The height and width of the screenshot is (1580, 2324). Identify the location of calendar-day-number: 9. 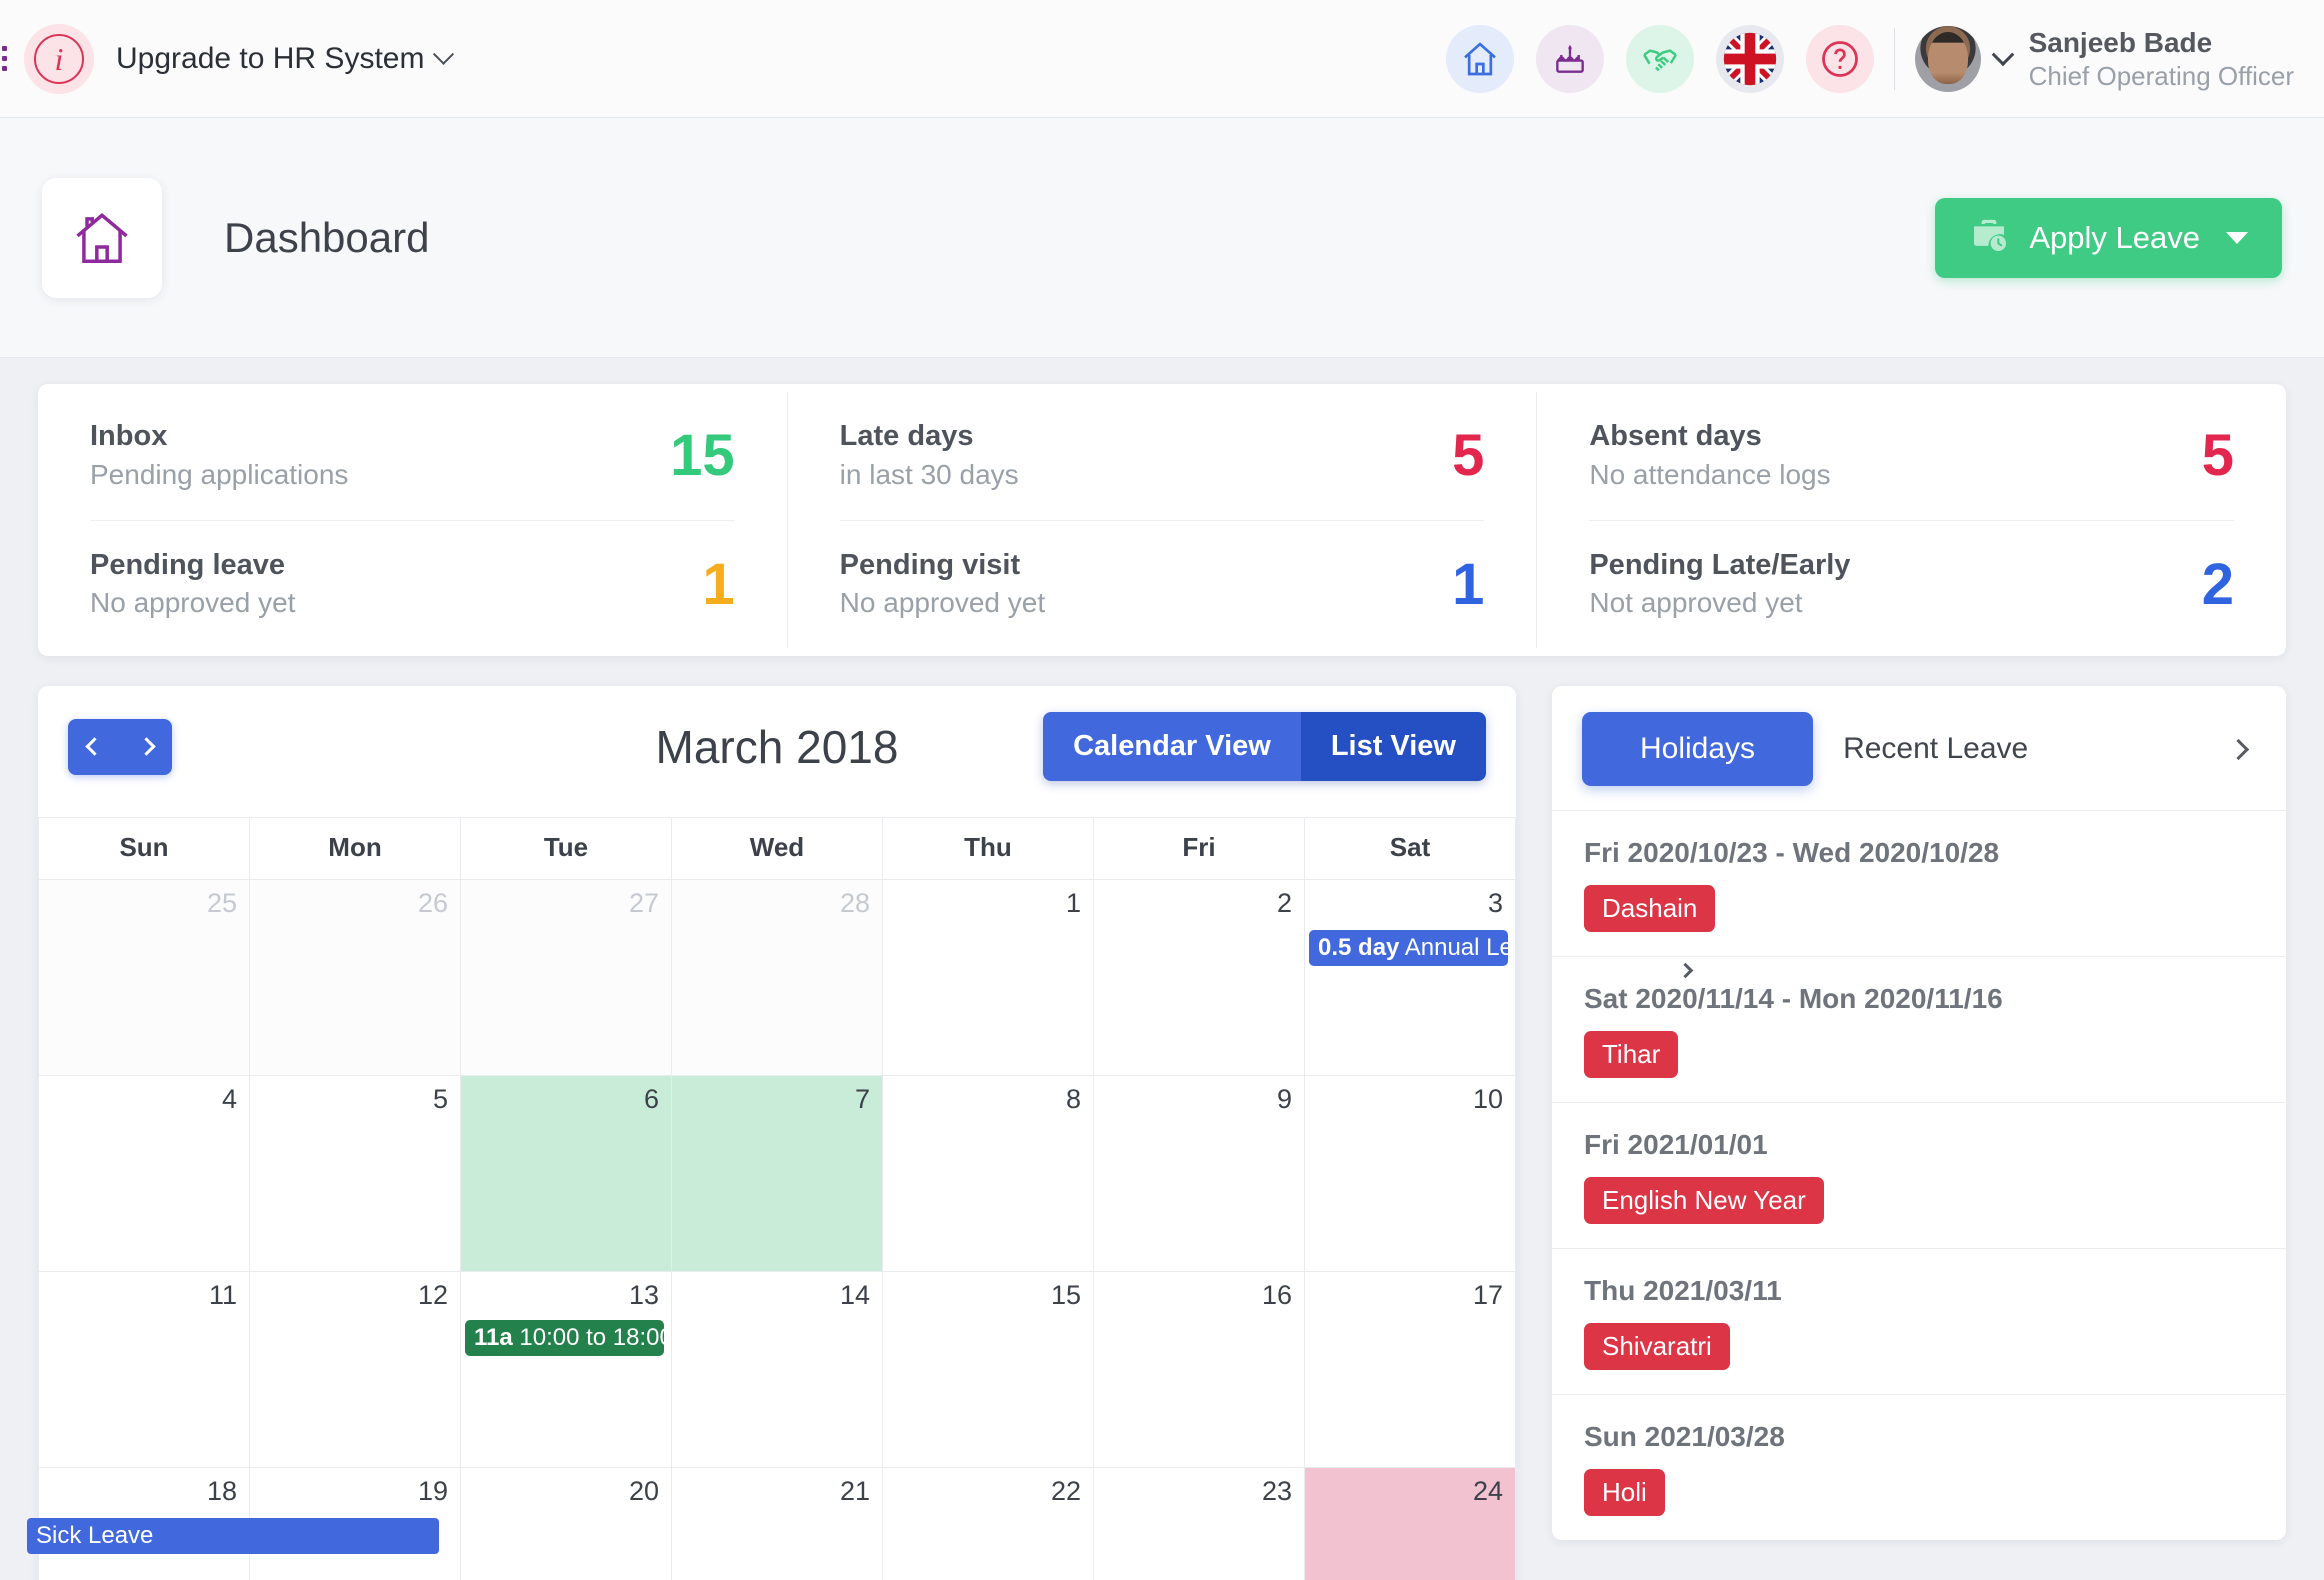
(1284, 1099).